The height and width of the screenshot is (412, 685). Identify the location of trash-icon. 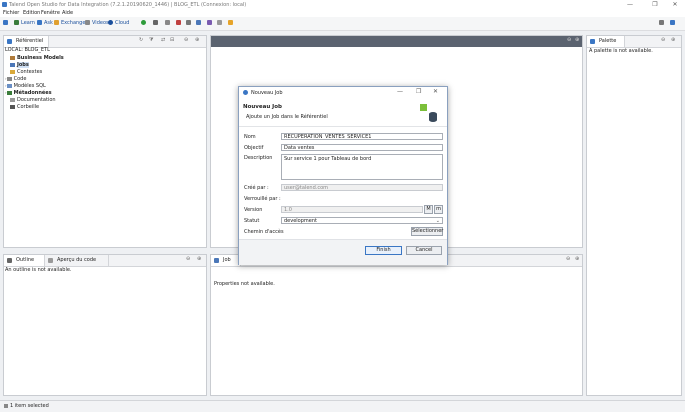
(12, 106).